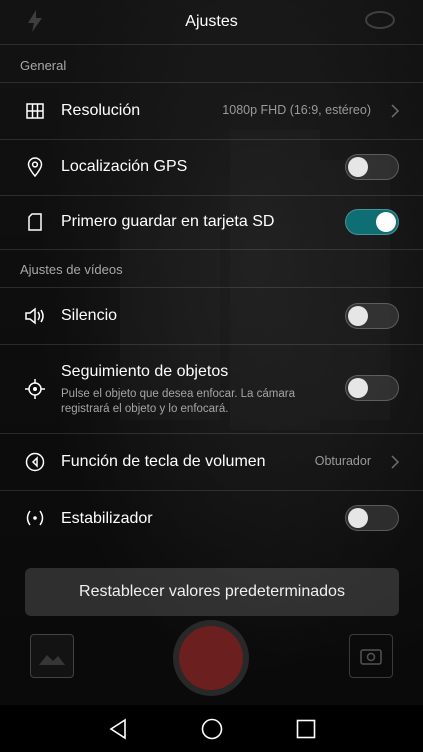 Image resolution: width=423 pixels, height=752 pixels. Describe the element at coordinates (89, 315) in the screenshot. I see `row-label: Silencio` at that location.